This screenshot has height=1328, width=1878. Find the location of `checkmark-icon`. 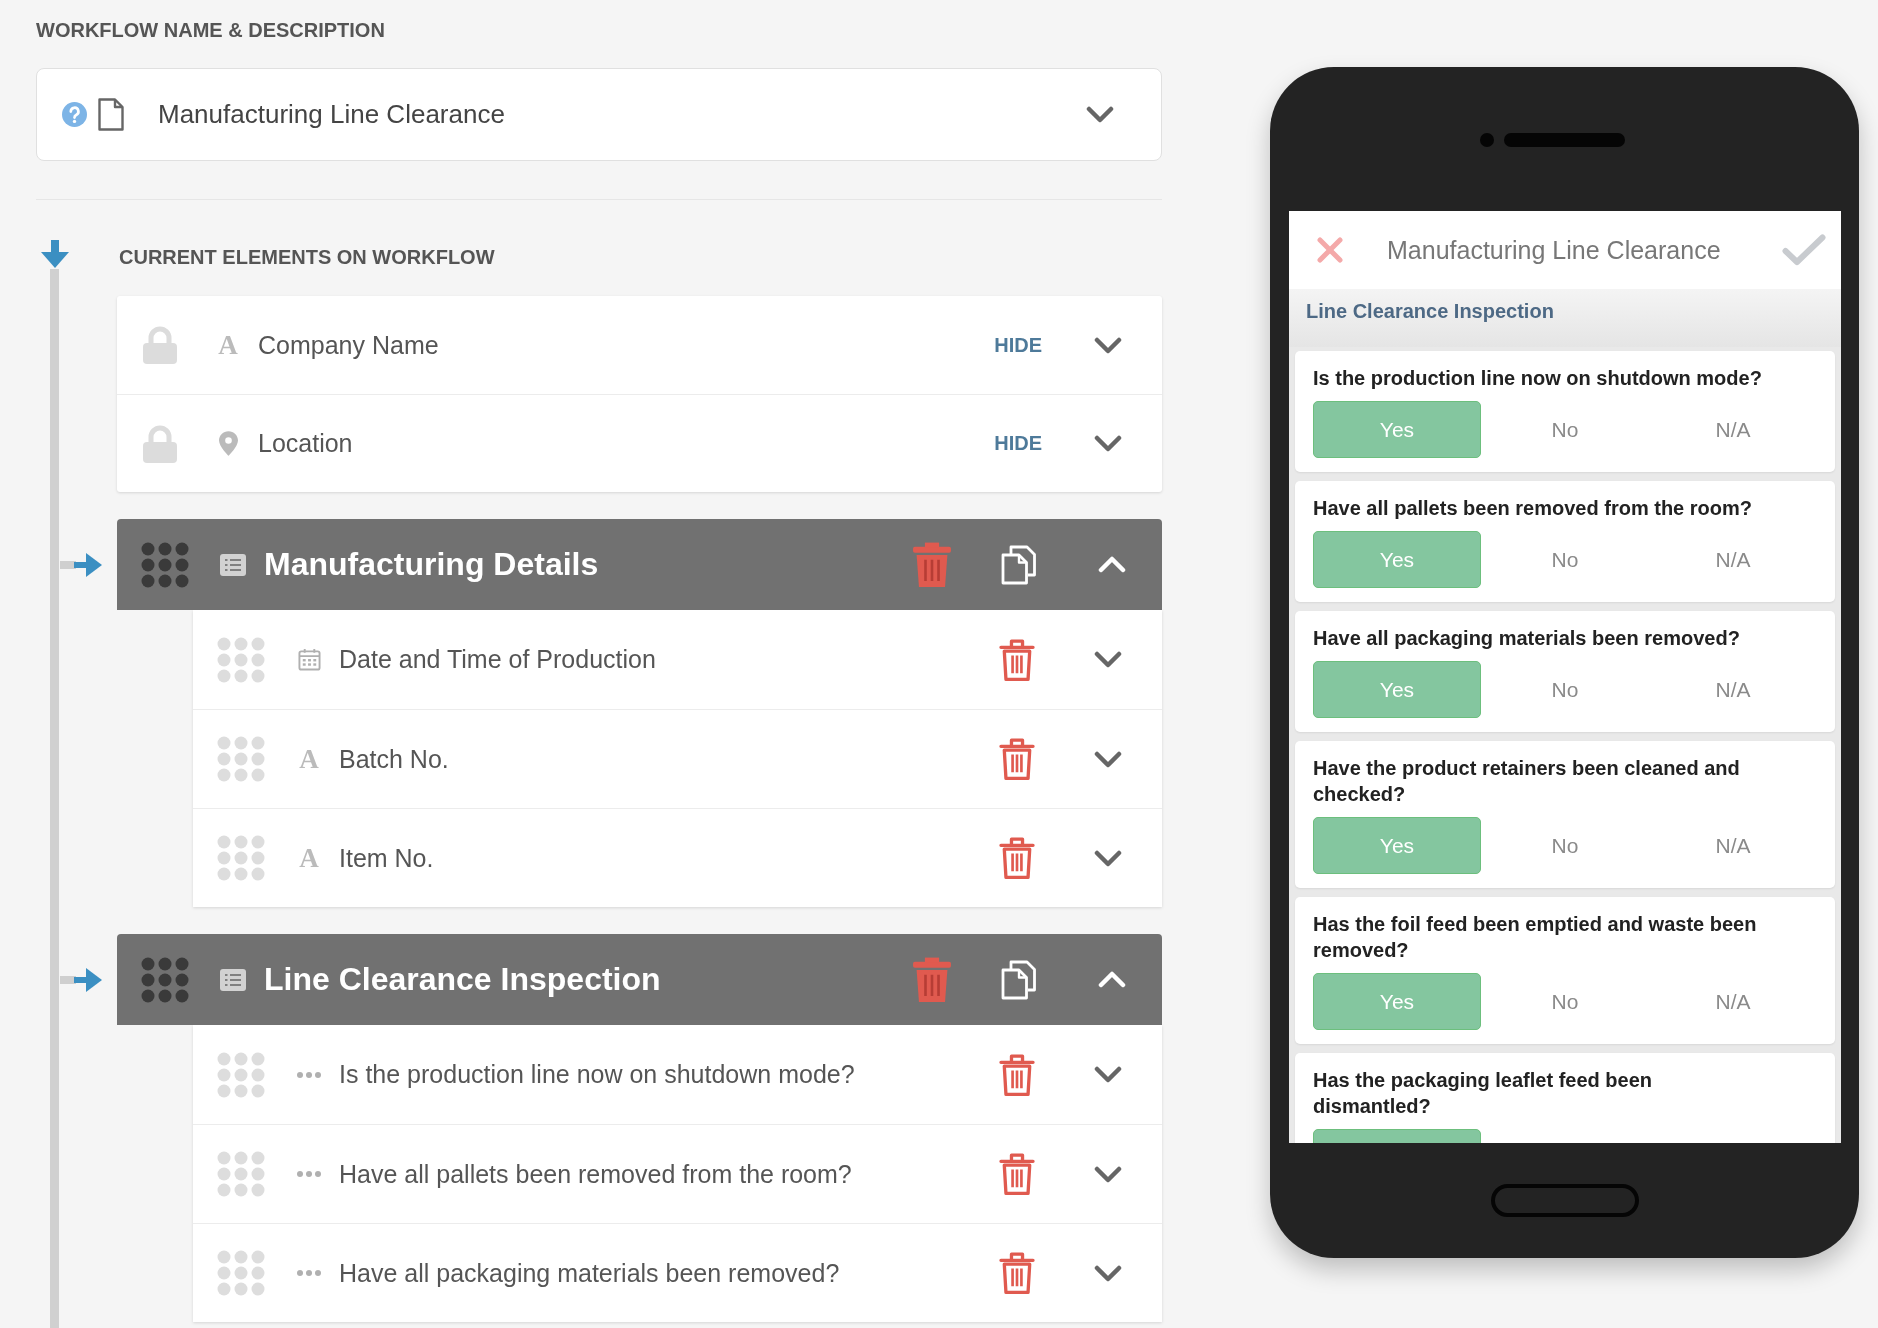

checkmark-icon is located at coordinates (1804, 250).